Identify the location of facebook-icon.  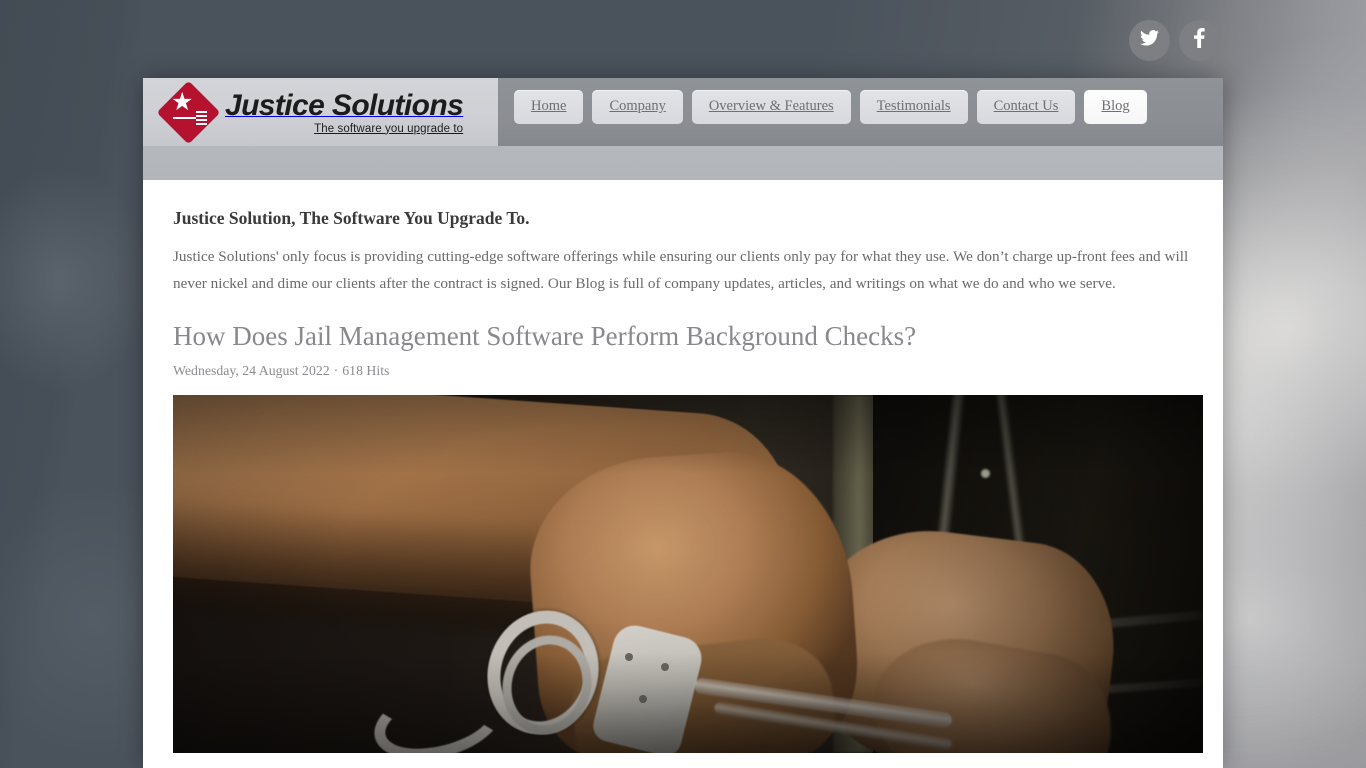
(1199, 40).